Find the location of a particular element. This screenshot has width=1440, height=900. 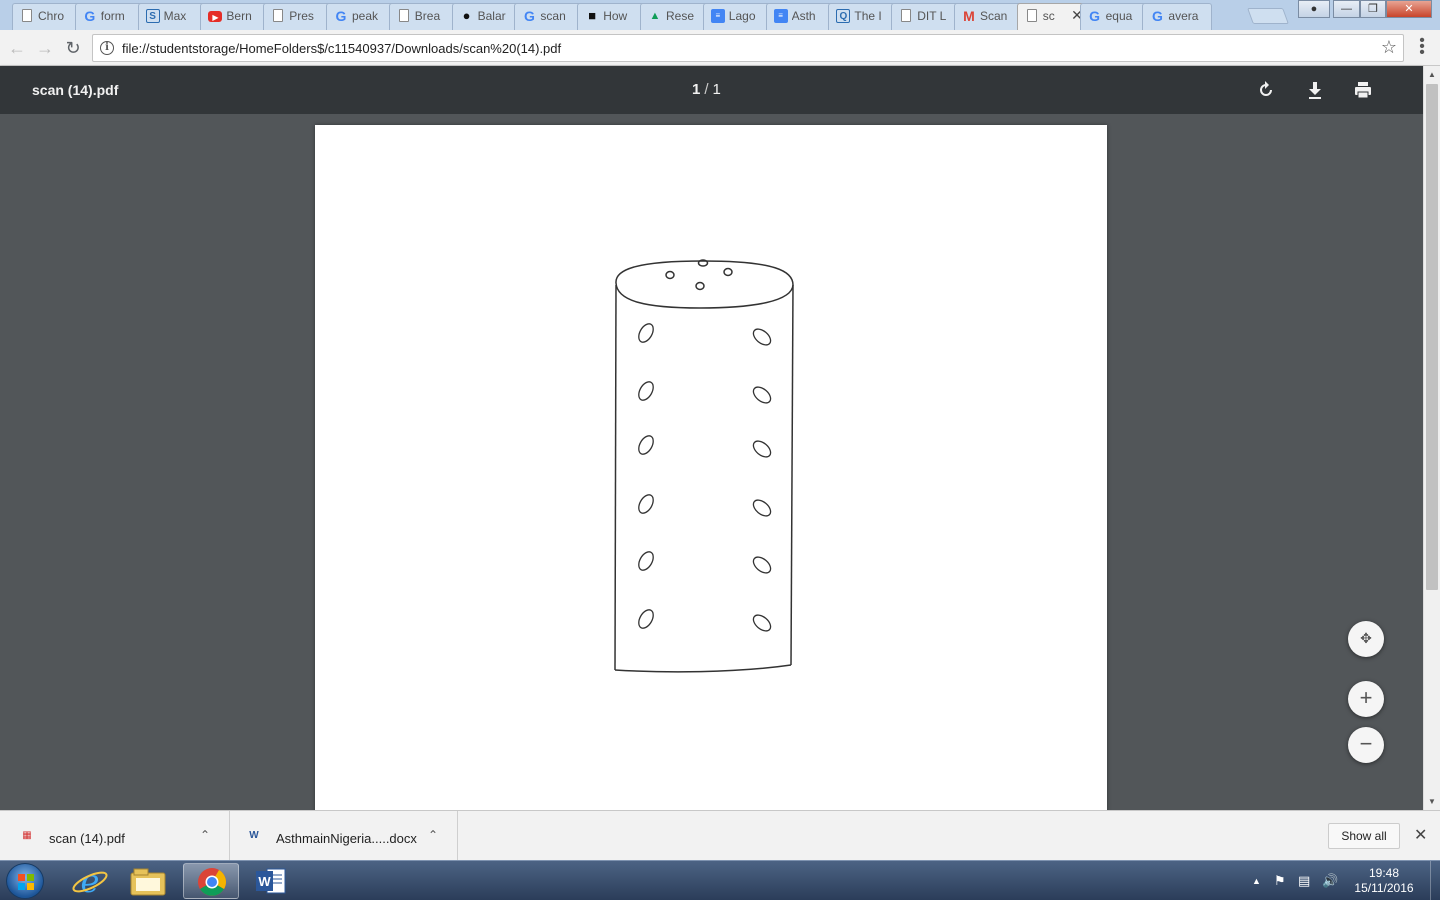

tray-expand-icon: ▲ is located at coordinates (1256, 881).